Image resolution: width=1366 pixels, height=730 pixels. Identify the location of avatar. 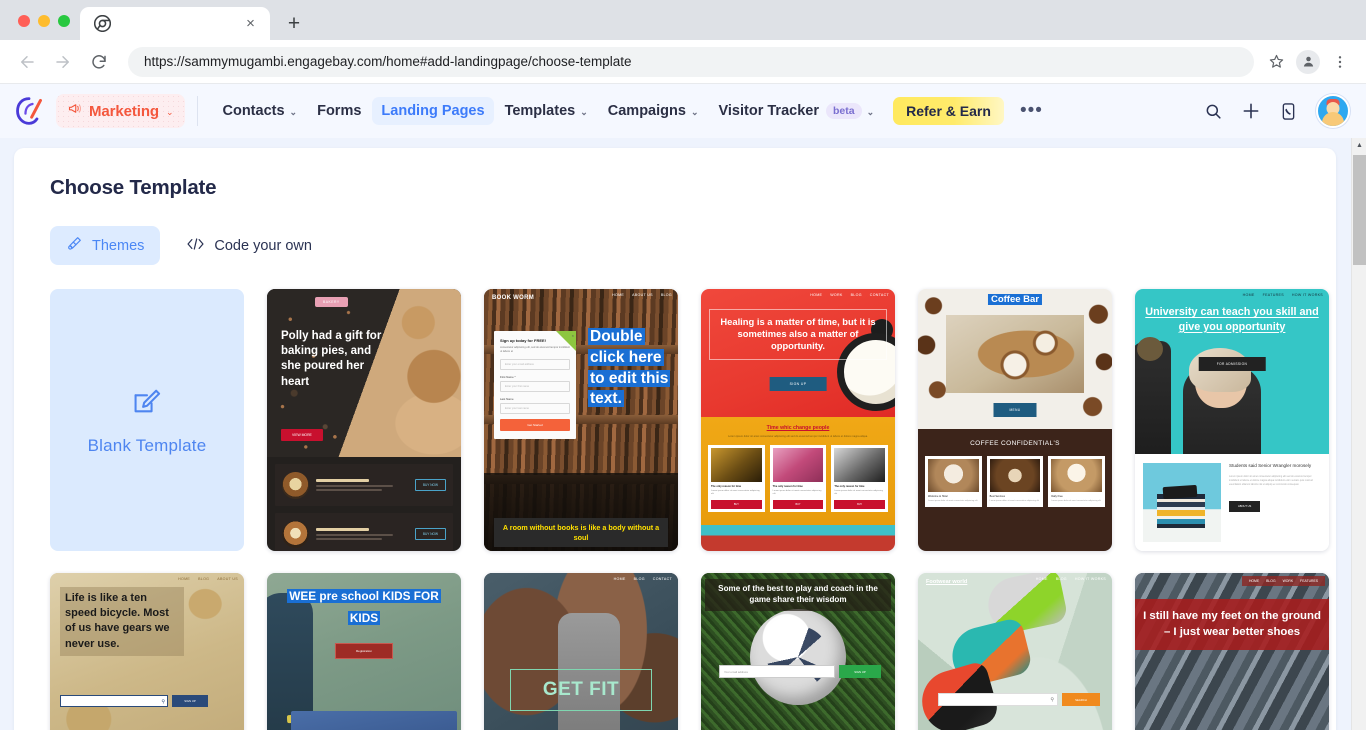
(1333, 111).